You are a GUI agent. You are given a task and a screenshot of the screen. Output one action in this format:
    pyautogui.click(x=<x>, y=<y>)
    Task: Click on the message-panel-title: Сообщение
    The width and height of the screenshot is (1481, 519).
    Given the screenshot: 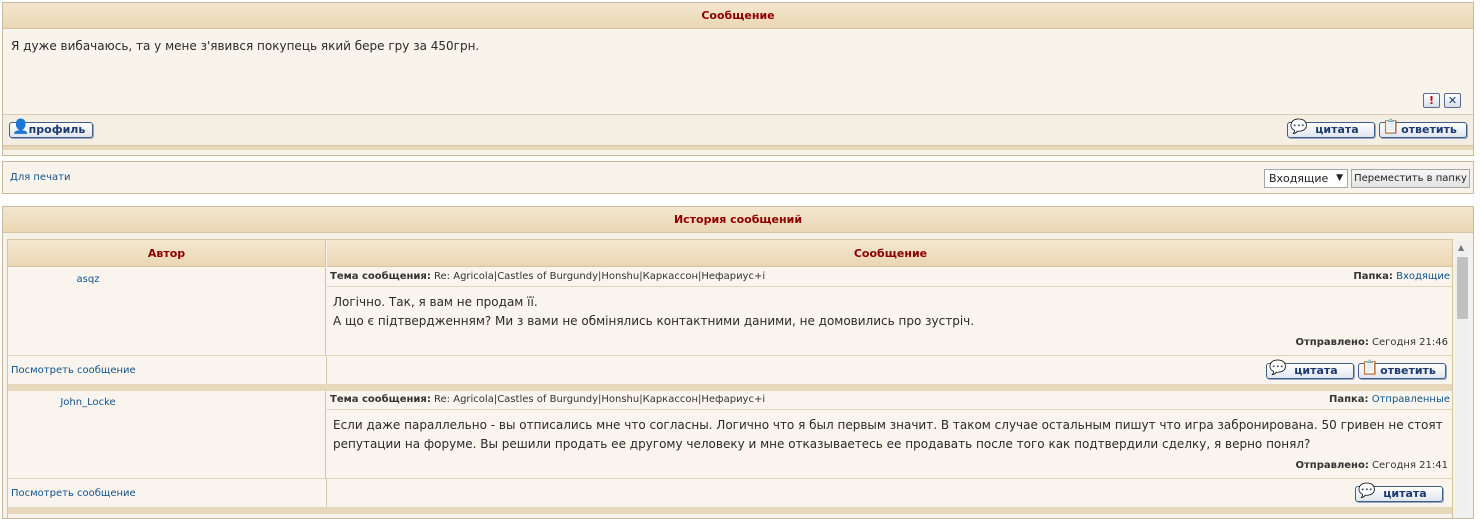 What is the action you would take?
    pyautogui.click(x=738, y=16)
    